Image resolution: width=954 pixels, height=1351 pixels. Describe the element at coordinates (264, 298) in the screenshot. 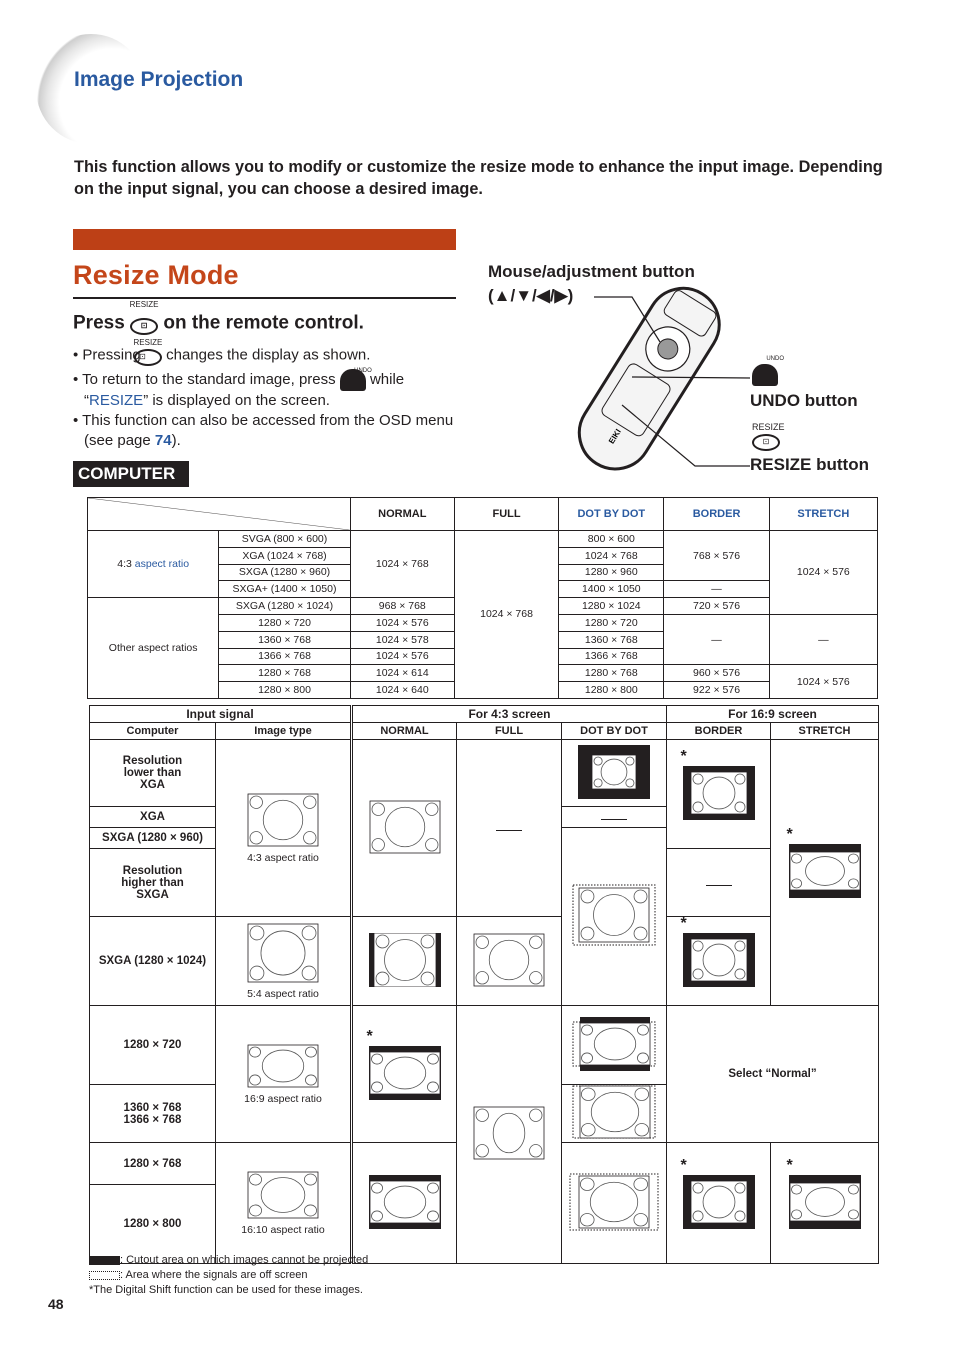

I see `heading-rule` at that location.